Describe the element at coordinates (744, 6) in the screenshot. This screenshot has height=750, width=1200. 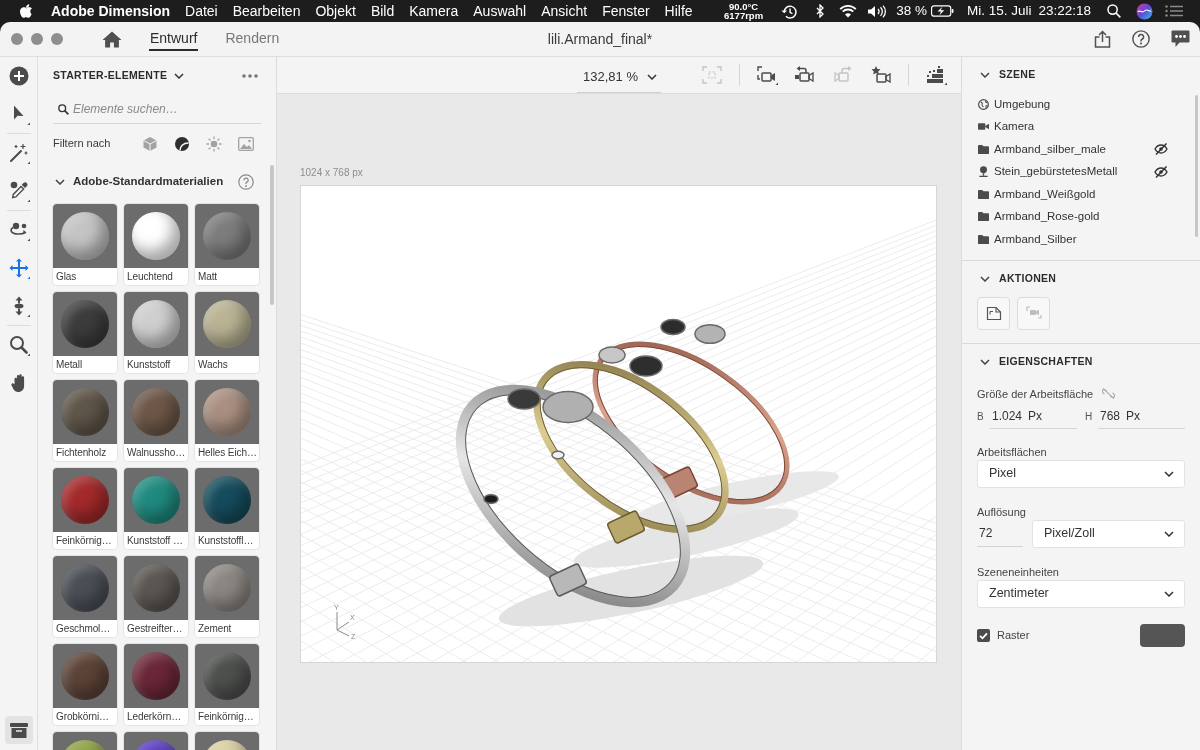
I see `temperature-text: 90.0°C` at that location.